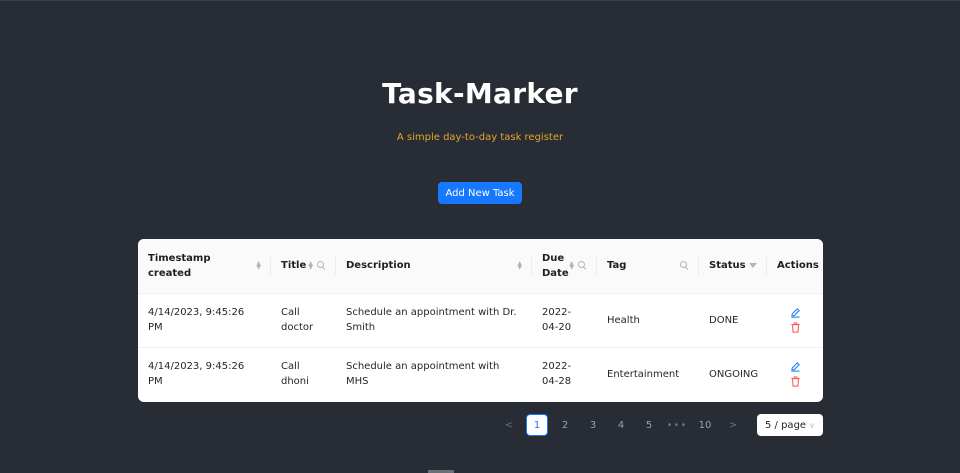  What do you see at coordinates (812, 425) in the screenshot?
I see `chevron-down-icon: ∨` at bounding box center [812, 425].